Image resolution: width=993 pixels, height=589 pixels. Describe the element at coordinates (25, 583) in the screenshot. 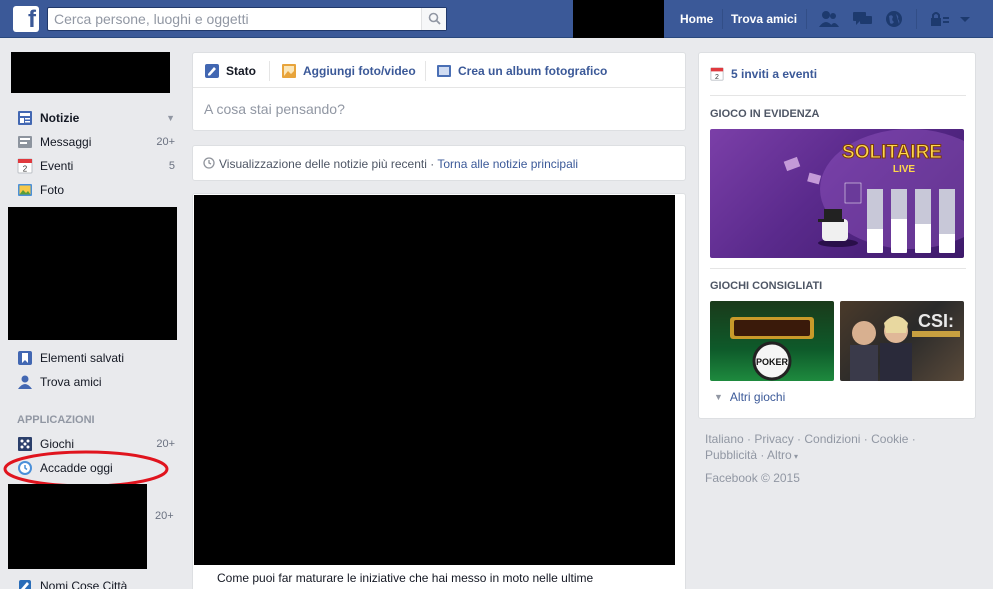

I see `pencil-game-icon` at that location.